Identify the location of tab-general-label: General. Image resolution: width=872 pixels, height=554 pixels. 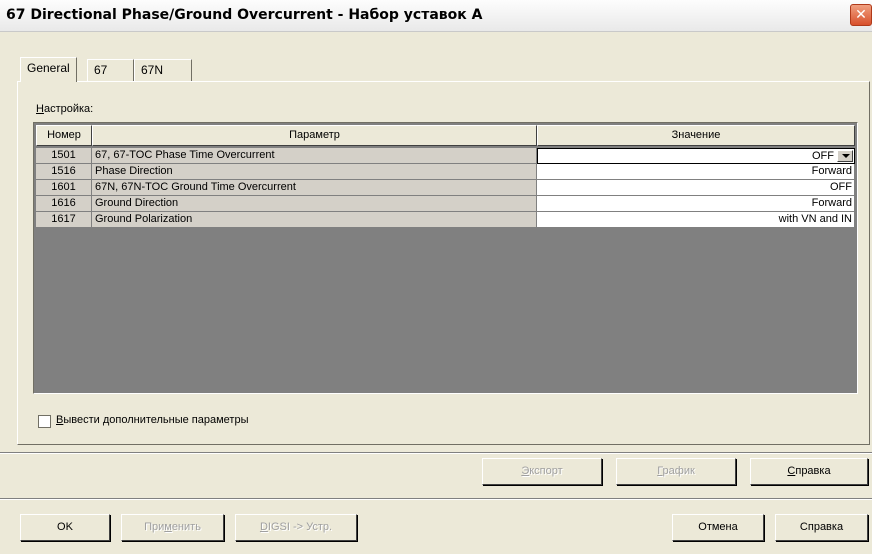
(48, 68).